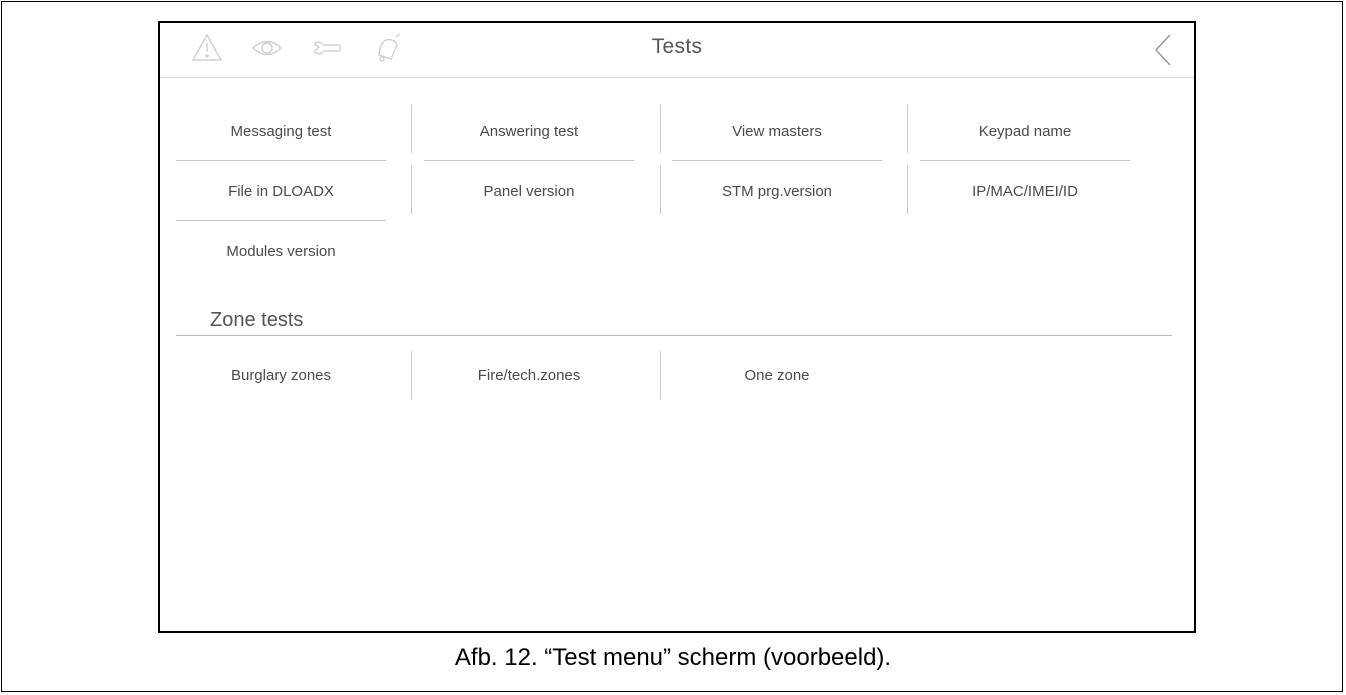  I want to click on test-ip-mac-imei-id: IP/MAC/IMEI/ID, so click(1025, 192).